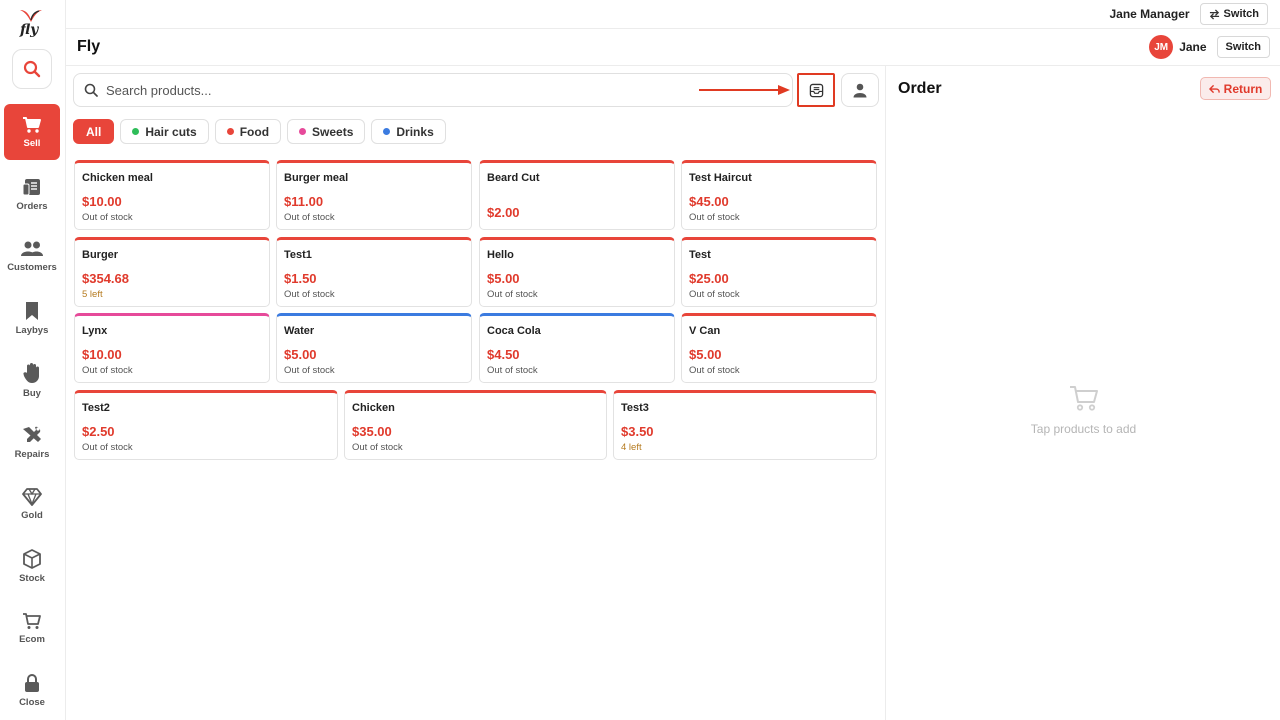 This screenshot has height=720, width=1280. Describe the element at coordinates (386, 90) in the screenshot. I see `search-input` at that location.